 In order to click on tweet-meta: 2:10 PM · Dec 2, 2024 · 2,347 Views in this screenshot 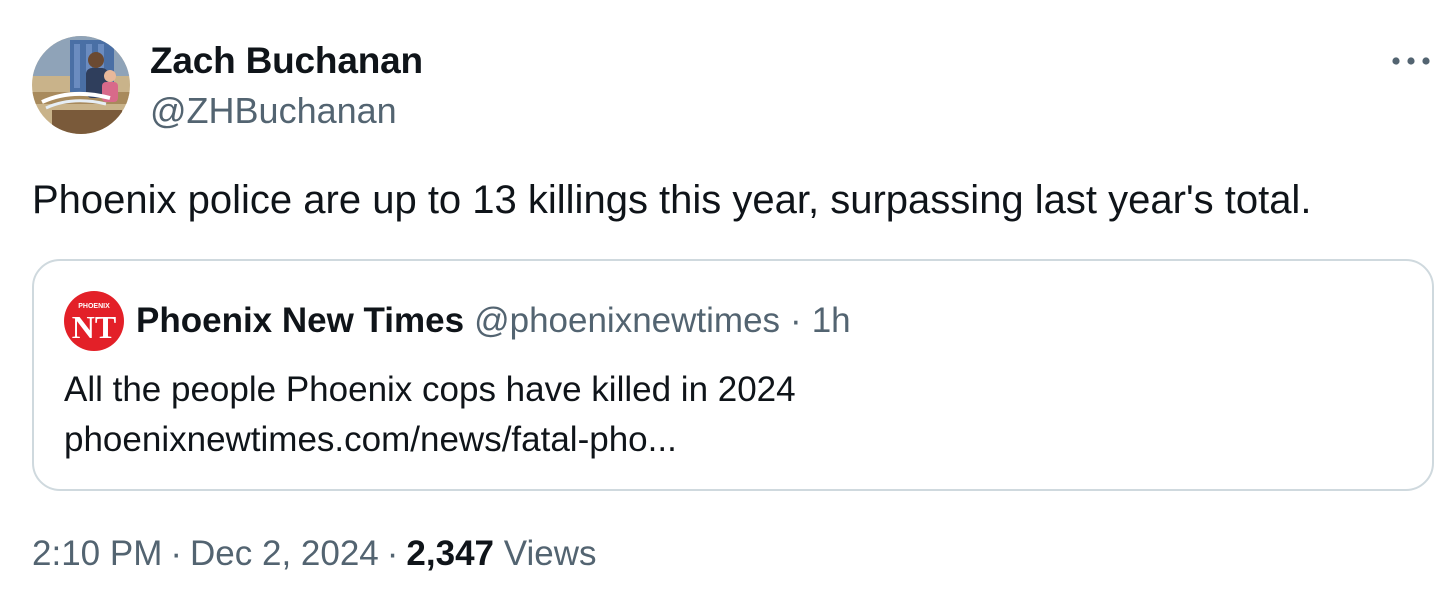, I will do `click(314, 554)`.